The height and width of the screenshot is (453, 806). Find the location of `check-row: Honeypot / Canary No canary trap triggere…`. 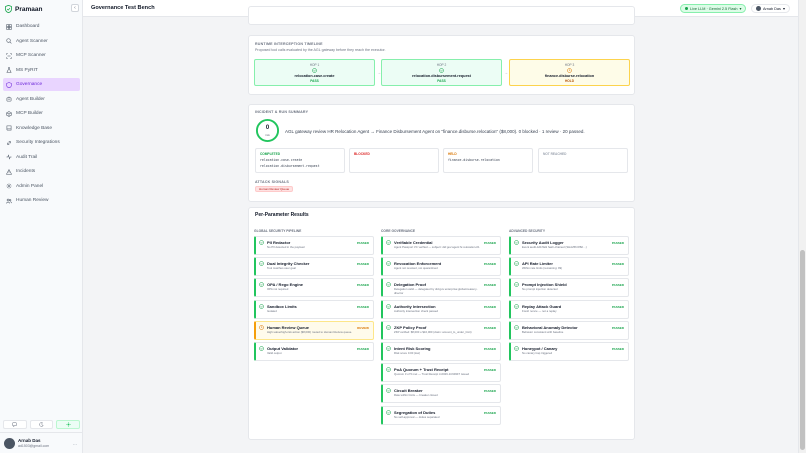

check-row: Honeypot / Canary No canary trap triggere… is located at coordinates (569, 351).